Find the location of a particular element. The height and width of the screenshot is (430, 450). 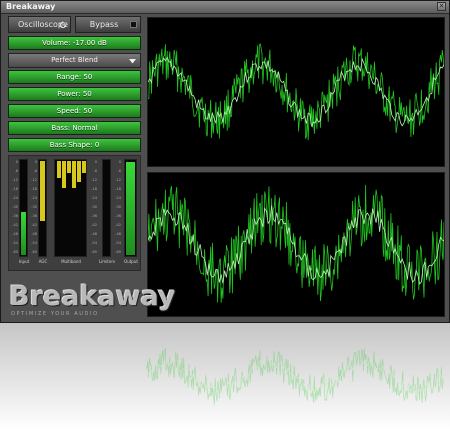

output-meter is located at coordinates (130, 208).